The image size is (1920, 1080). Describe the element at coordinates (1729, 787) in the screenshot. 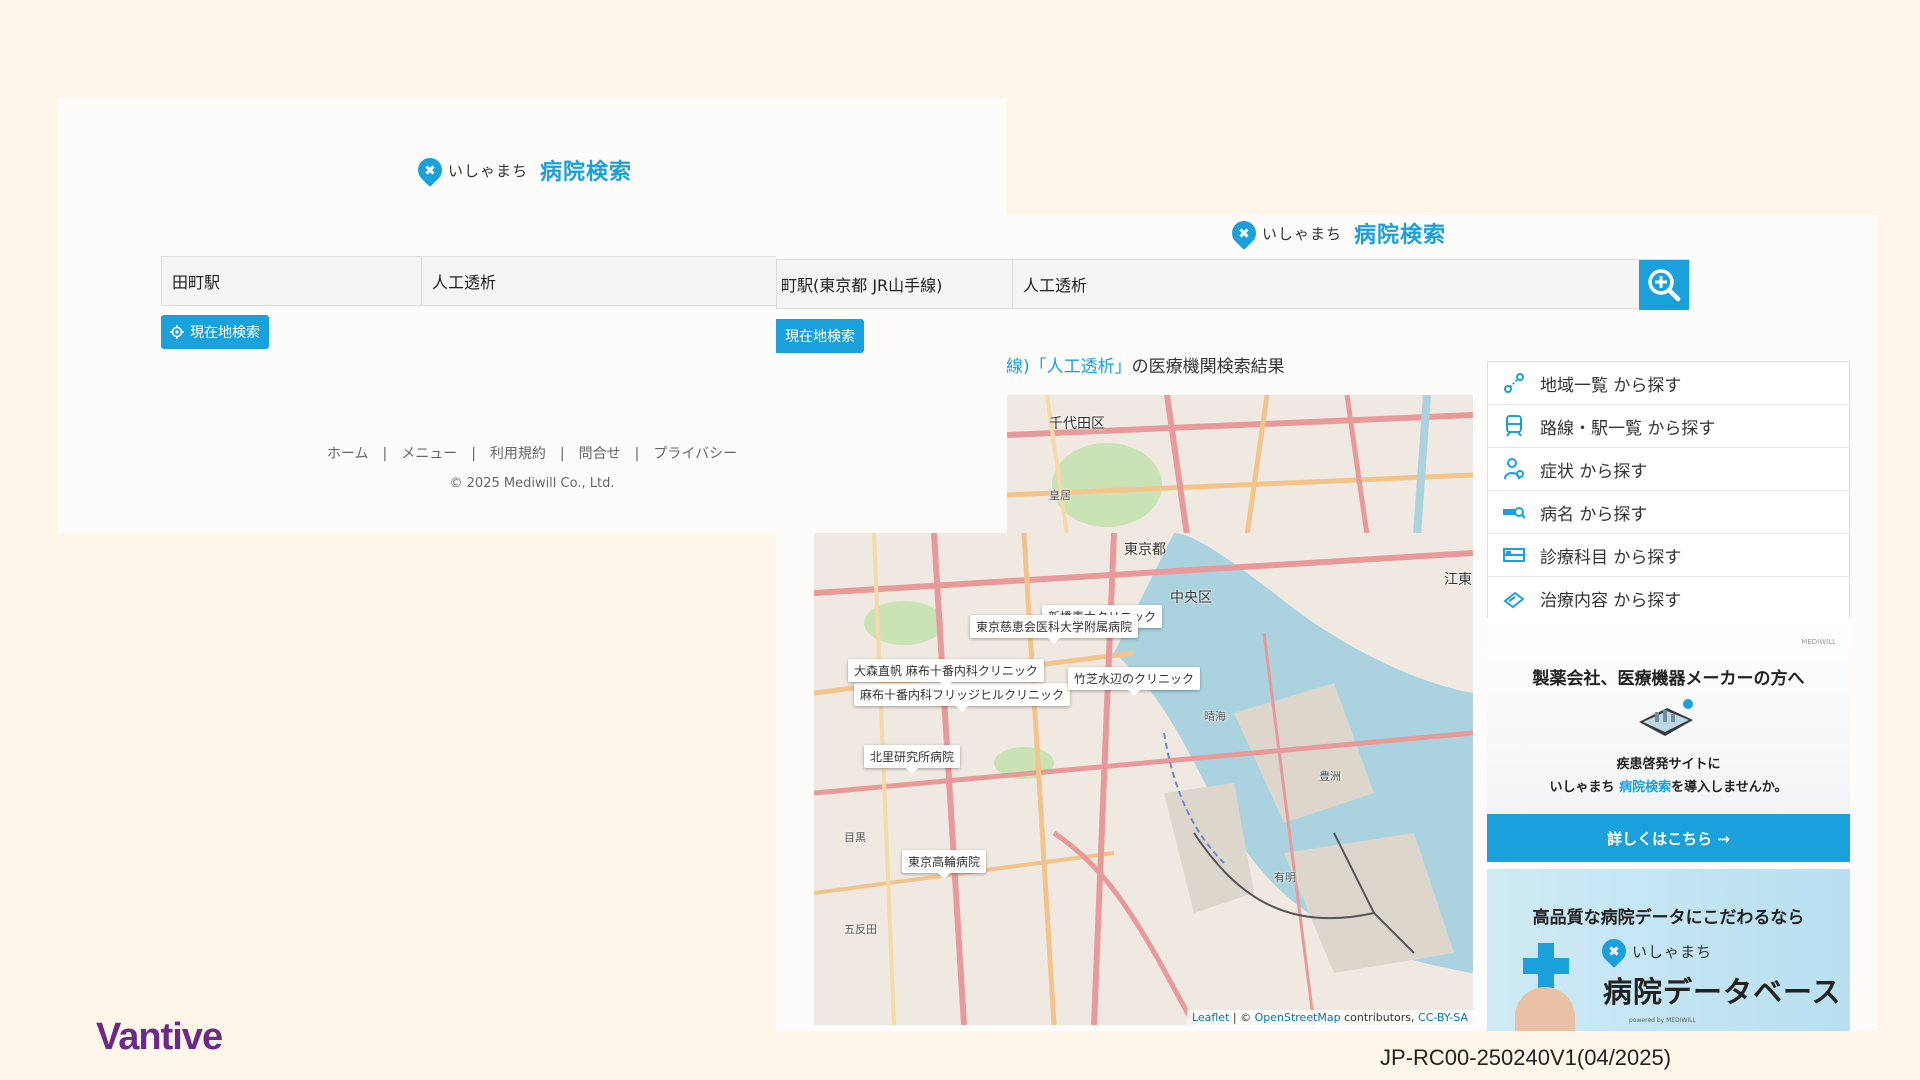

I see `ad-text-suffix: を導入しませんか。` at that location.